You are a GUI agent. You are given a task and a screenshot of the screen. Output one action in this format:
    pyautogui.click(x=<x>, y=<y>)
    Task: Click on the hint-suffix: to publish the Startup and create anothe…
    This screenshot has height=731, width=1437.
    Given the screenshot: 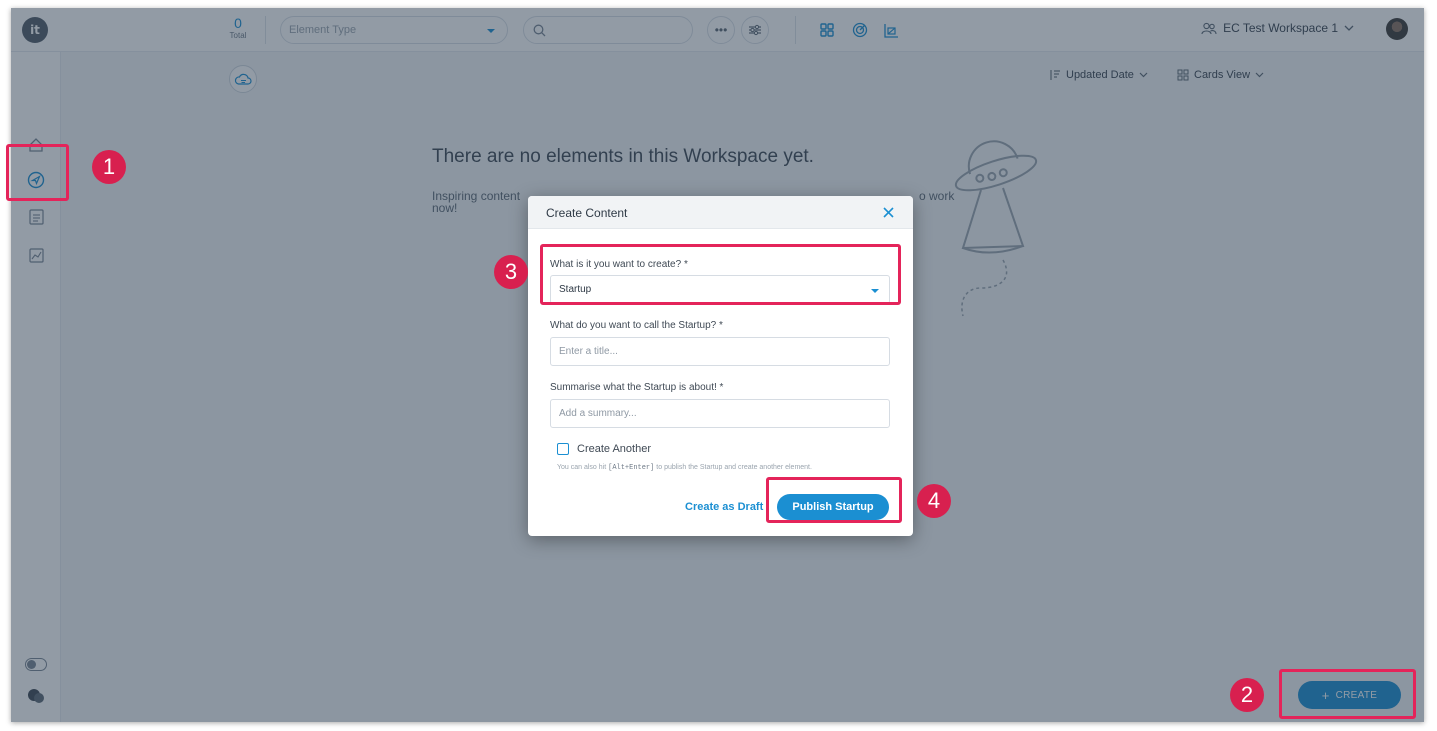 What is the action you would take?
    pyautogui.click(x=733, y=467)
    